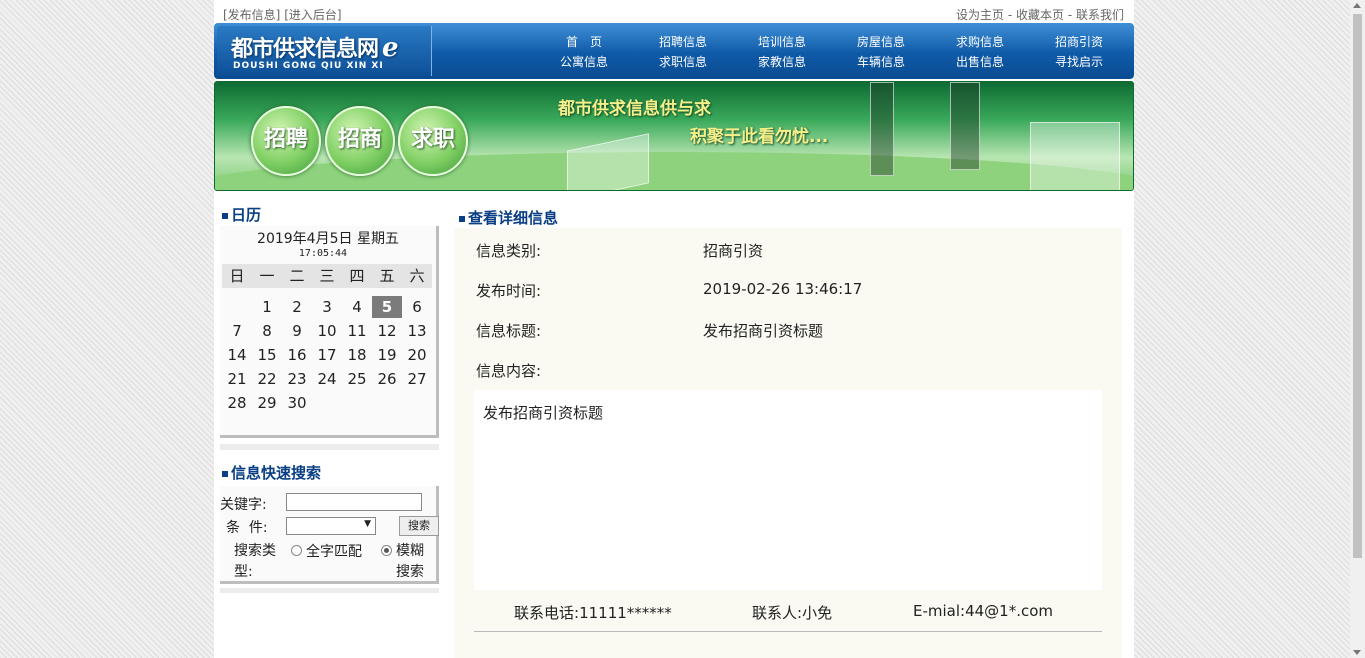 The width and height of the screenshot is (1365, 658). I want to click on info-category-value: 招商引资, so click(733, 251).